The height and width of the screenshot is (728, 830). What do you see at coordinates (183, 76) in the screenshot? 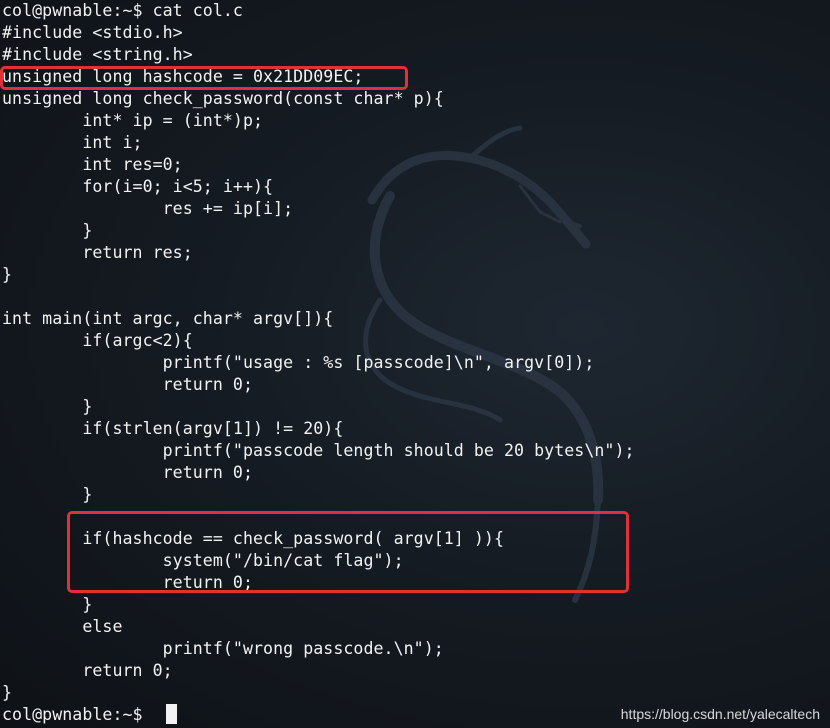
I see `terminal-line: unsigned long hashcode = 0x21DD09EC;` at bounding box center [183, 76].